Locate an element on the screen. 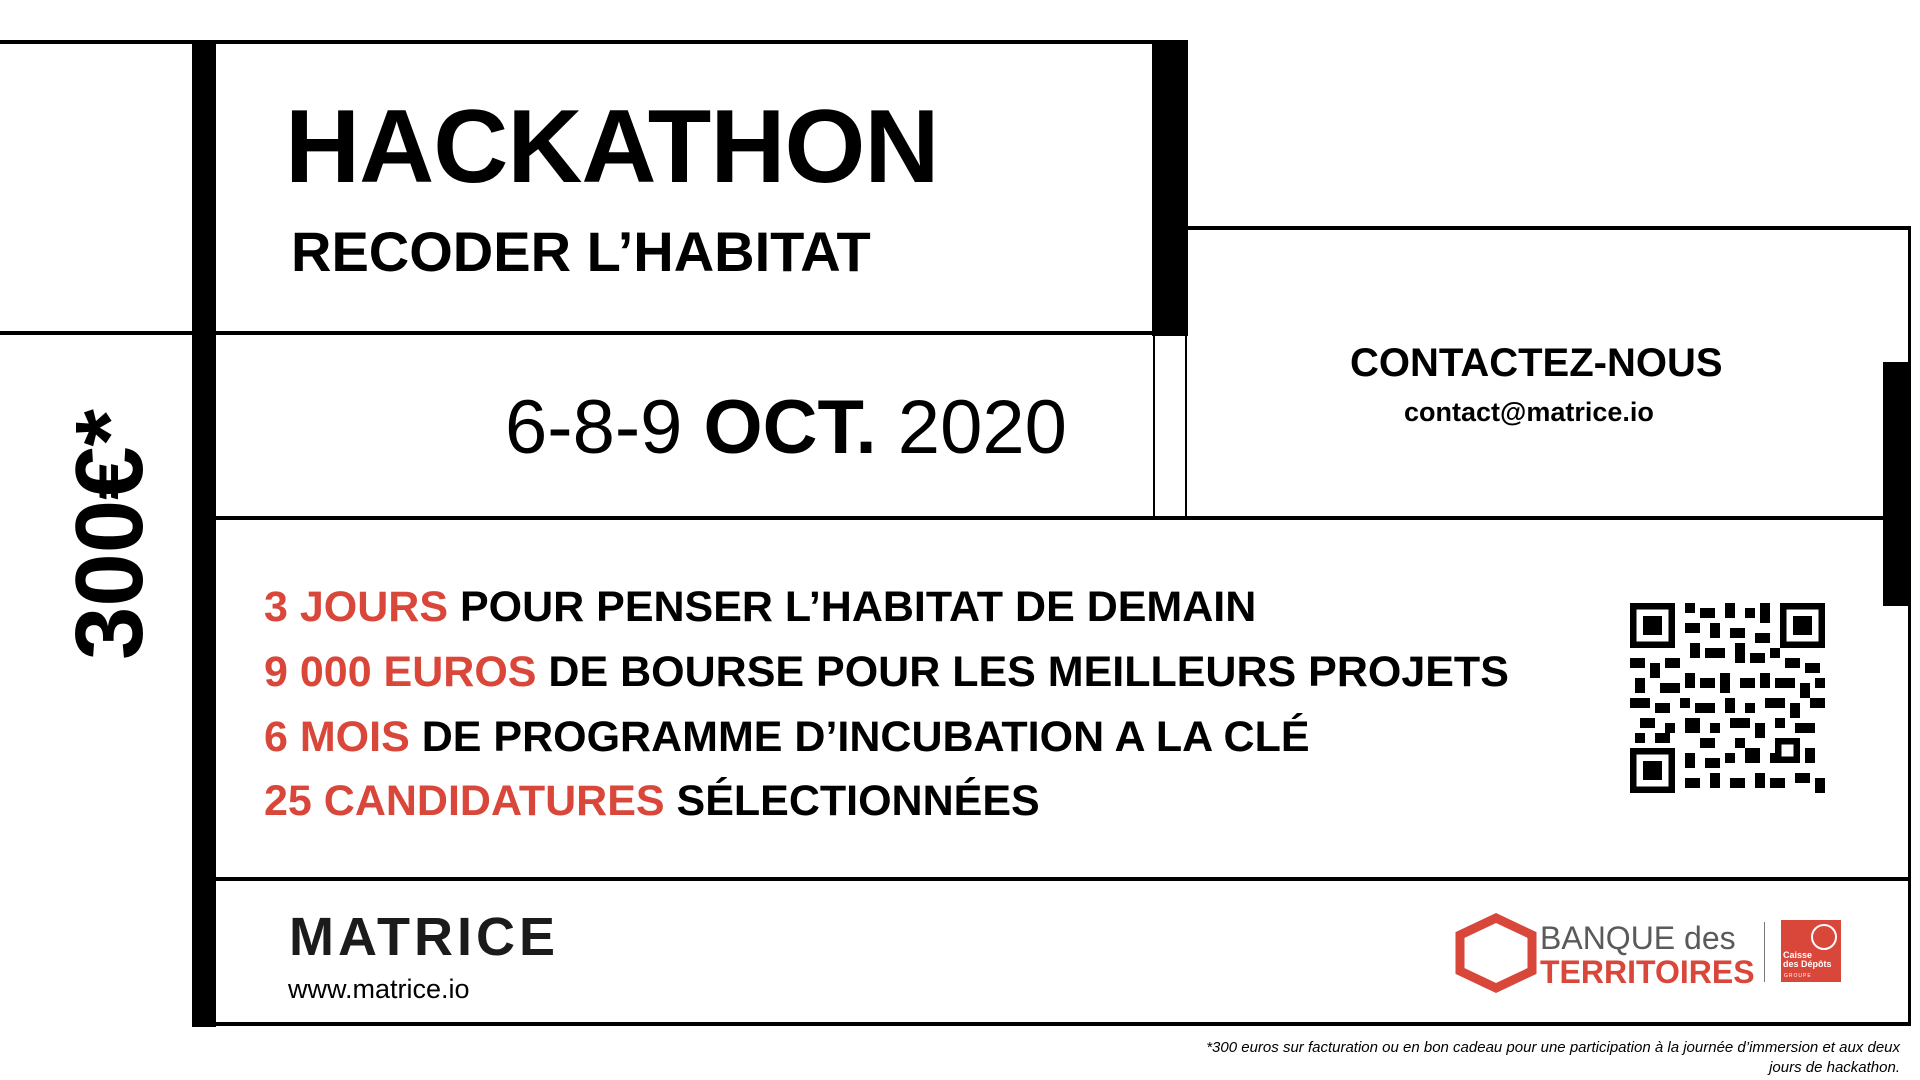 The height and width of the screenshot is (1080, 1920). caisse-logo-text: Caisse des Dépôts is located at coordinates (1807, 960).